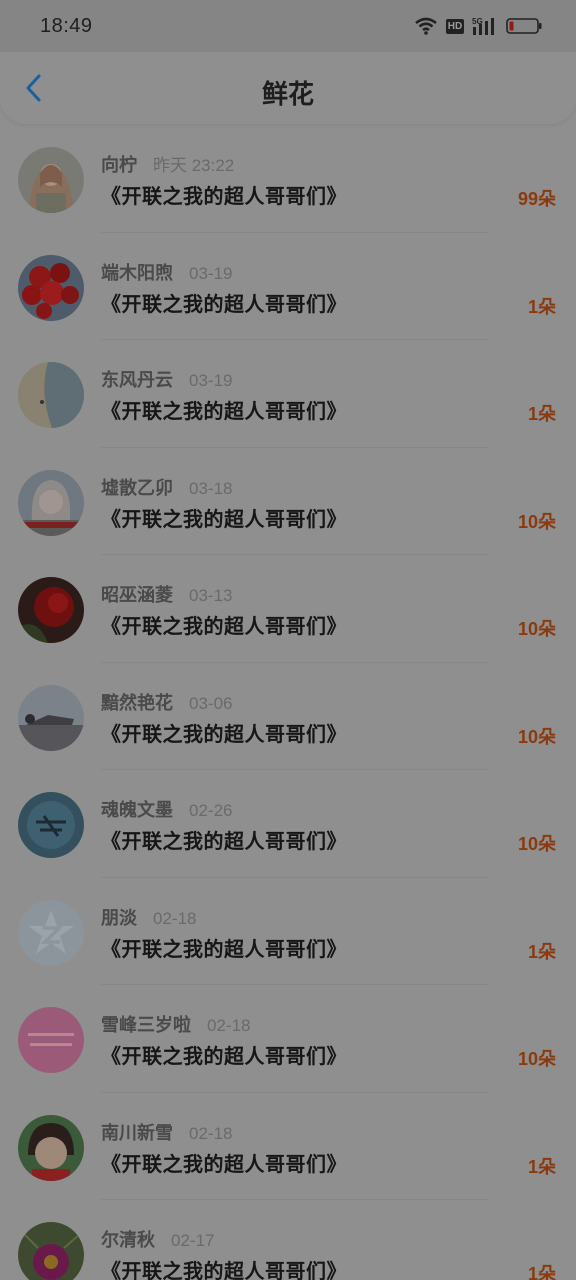 Image resolution: width=576 pixels, height=1280 pixels. What do you see at coordinates (288, 716) in the screenshot?
I see `list-item: 黯然艳花 03-06 《开联之我的超人哥哥们》 10朵` at bounding box center [288, 716].